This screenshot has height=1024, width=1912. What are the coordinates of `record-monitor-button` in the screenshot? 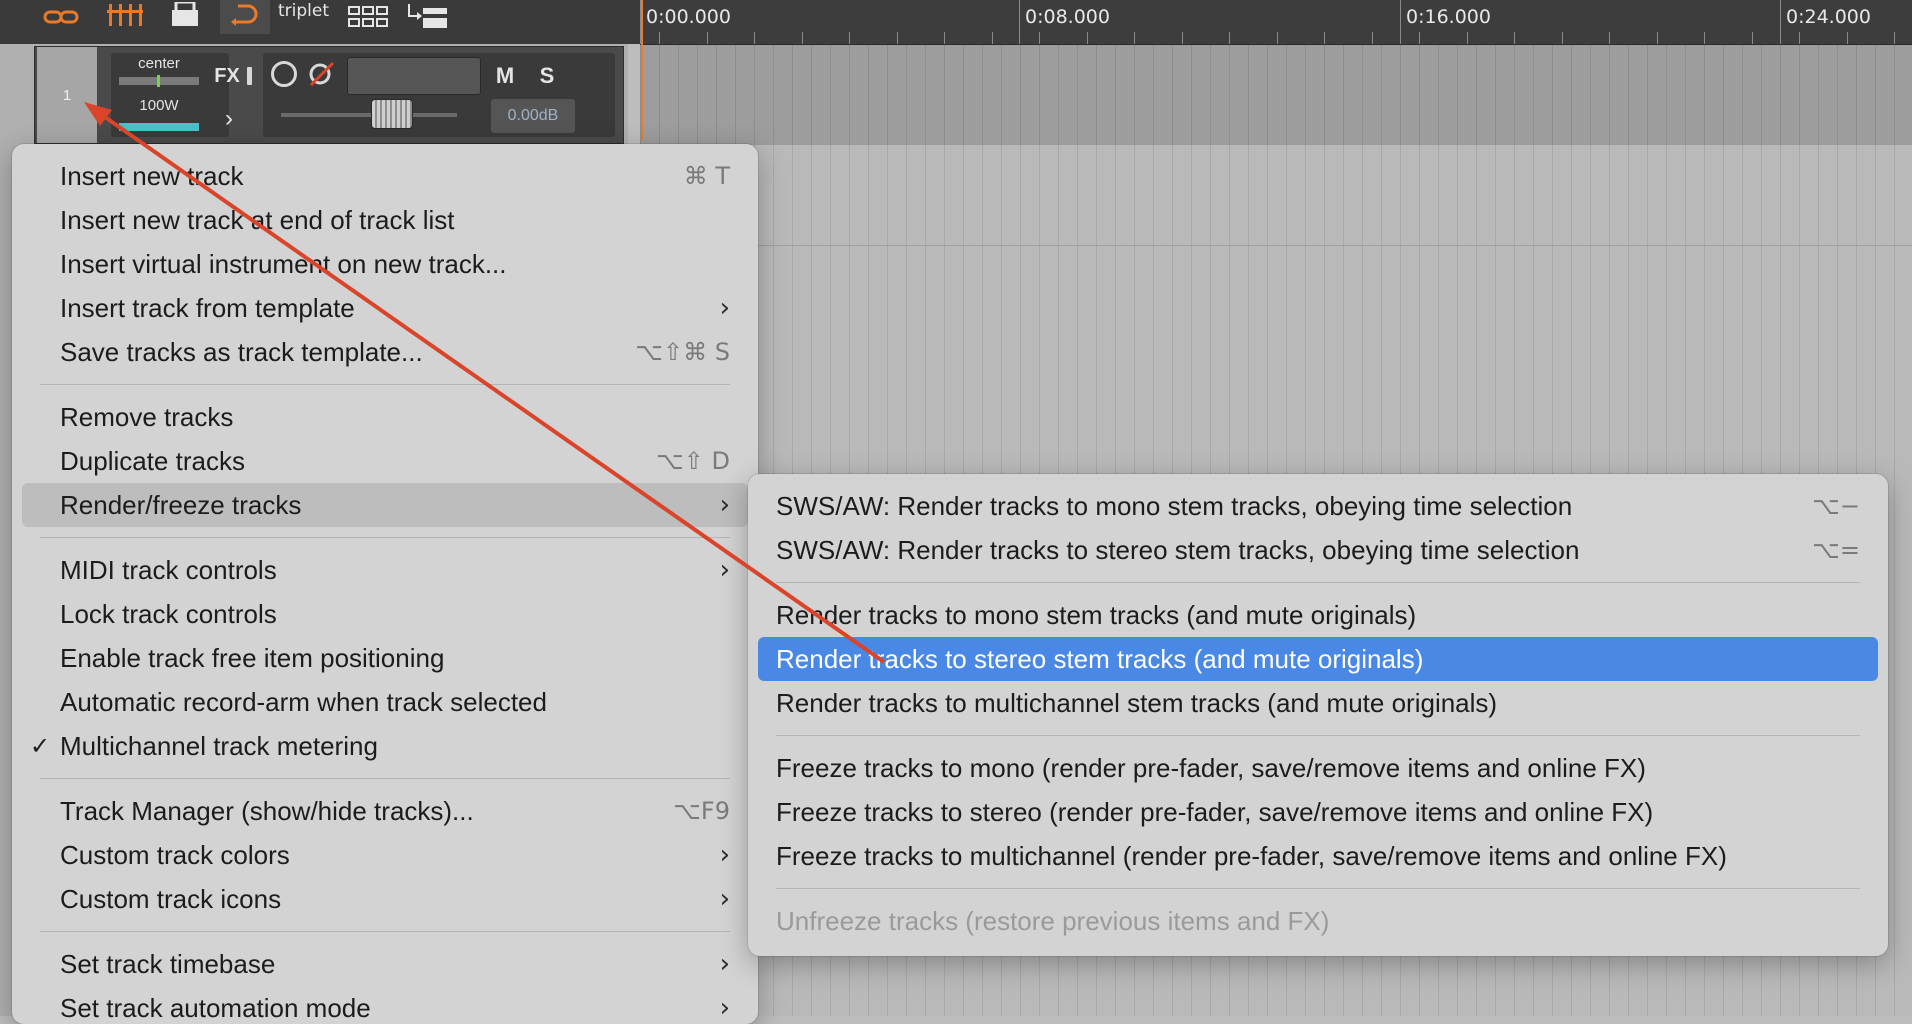 It's located at (322, 74).